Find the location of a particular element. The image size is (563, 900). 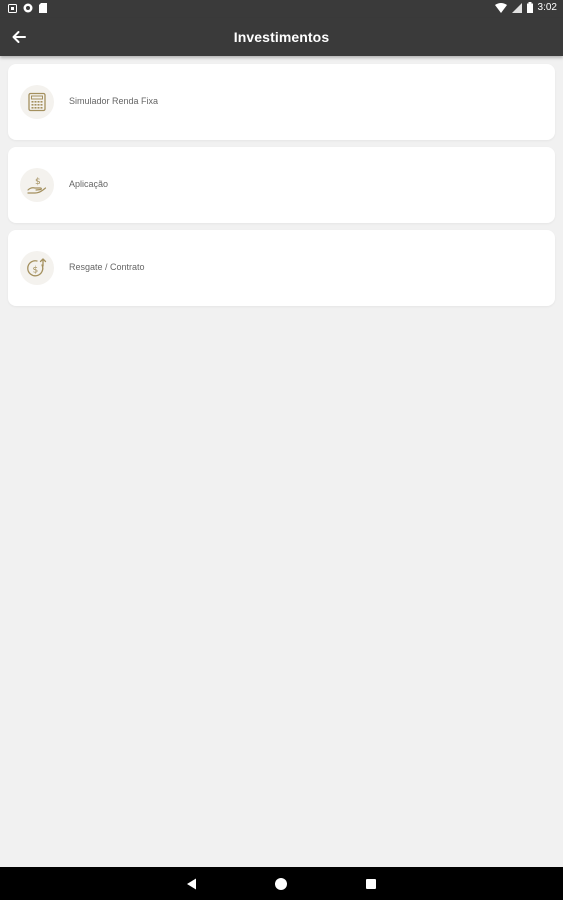

sync-icon is located at coordinates (28, 8).